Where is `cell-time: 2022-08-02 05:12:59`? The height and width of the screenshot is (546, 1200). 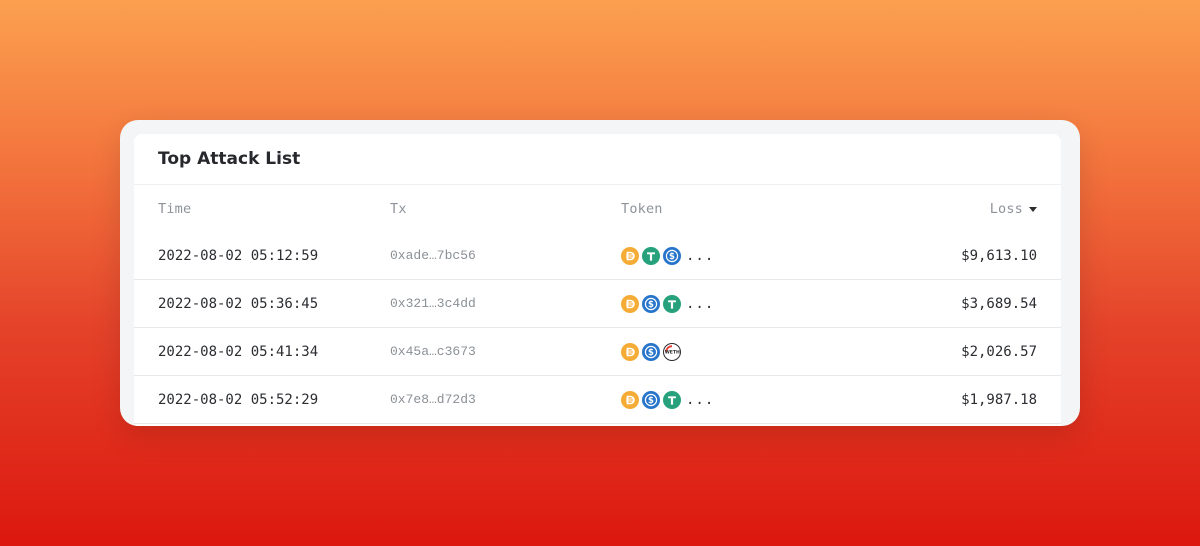 cell-time: 2022-08-02 05:12:59 is located at coordinates (238, 255).